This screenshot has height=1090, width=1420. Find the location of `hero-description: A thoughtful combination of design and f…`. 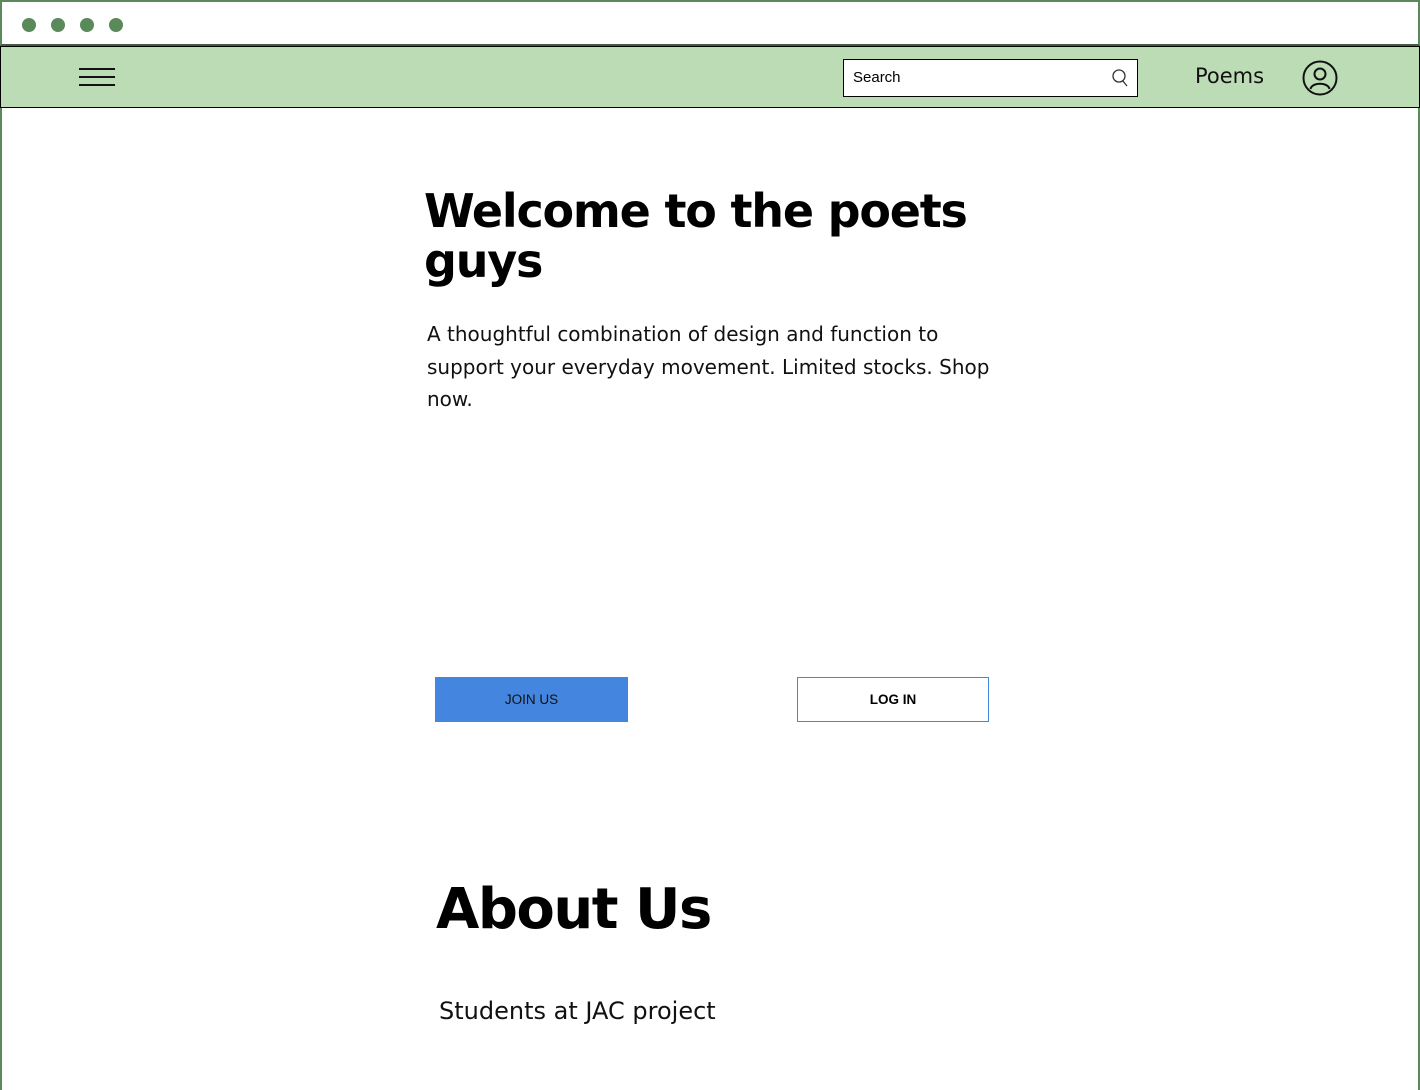

hero-description: A thoughtful combination of design and f… is located at coordinates (708, 366).